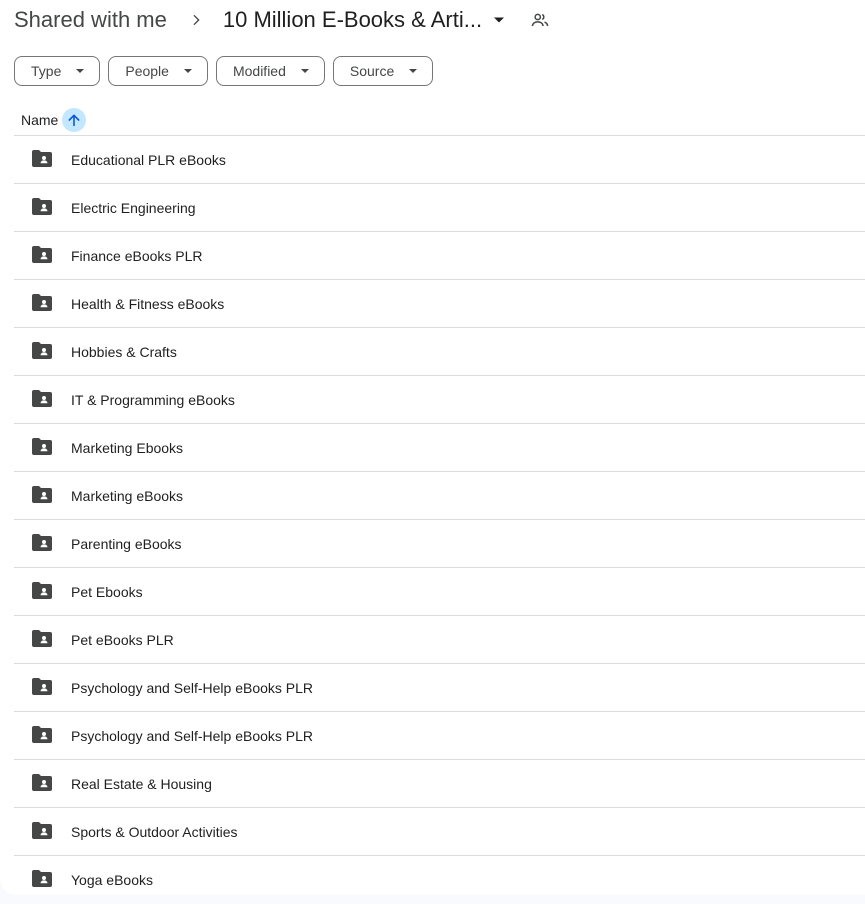  Describe the element at coordinates (439, 639) in the screenshot. I see `list-item: Pet eBooks PLR` at that location.